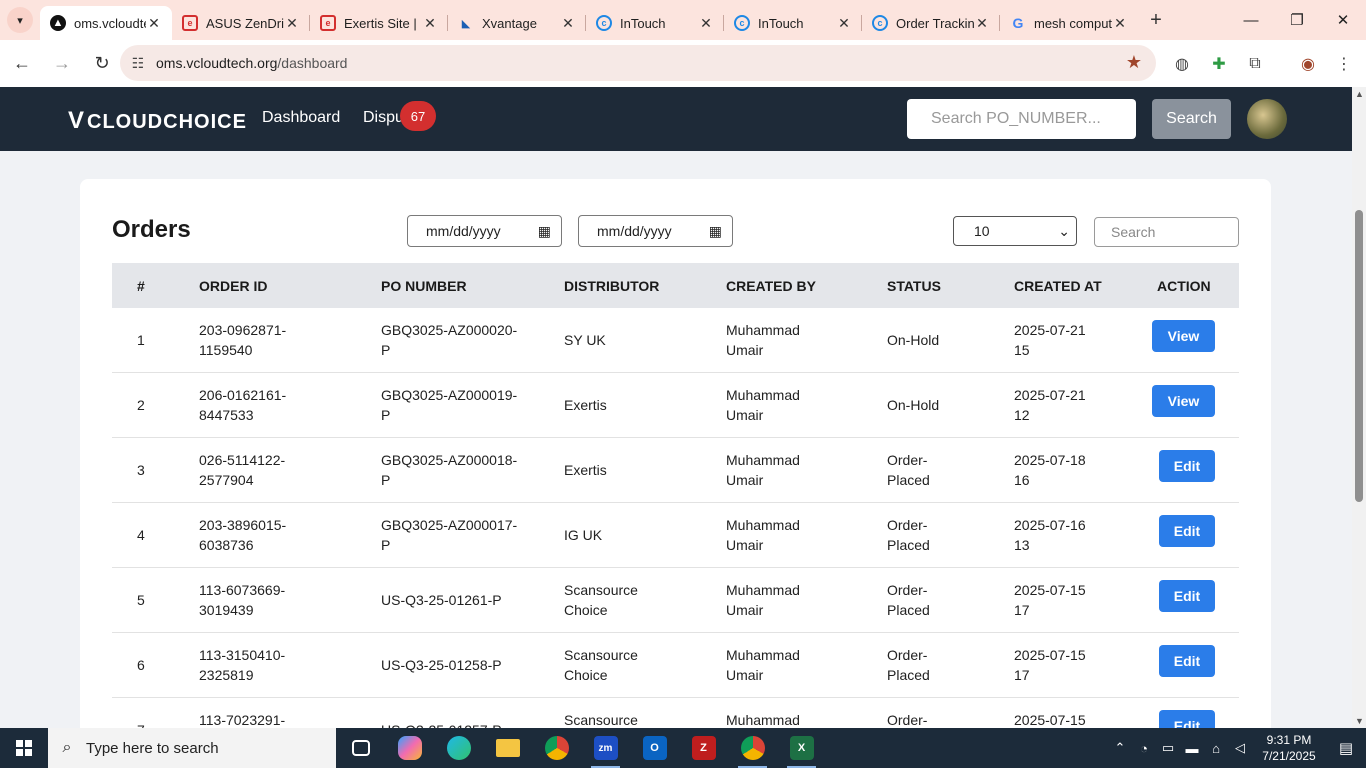 This screenshot has width=1366, height=768. What do you see at coordinates (1344, 63) in the screenshot?
I see `browser-menu-icon: ⋮` at bounding box center [1344, 63].